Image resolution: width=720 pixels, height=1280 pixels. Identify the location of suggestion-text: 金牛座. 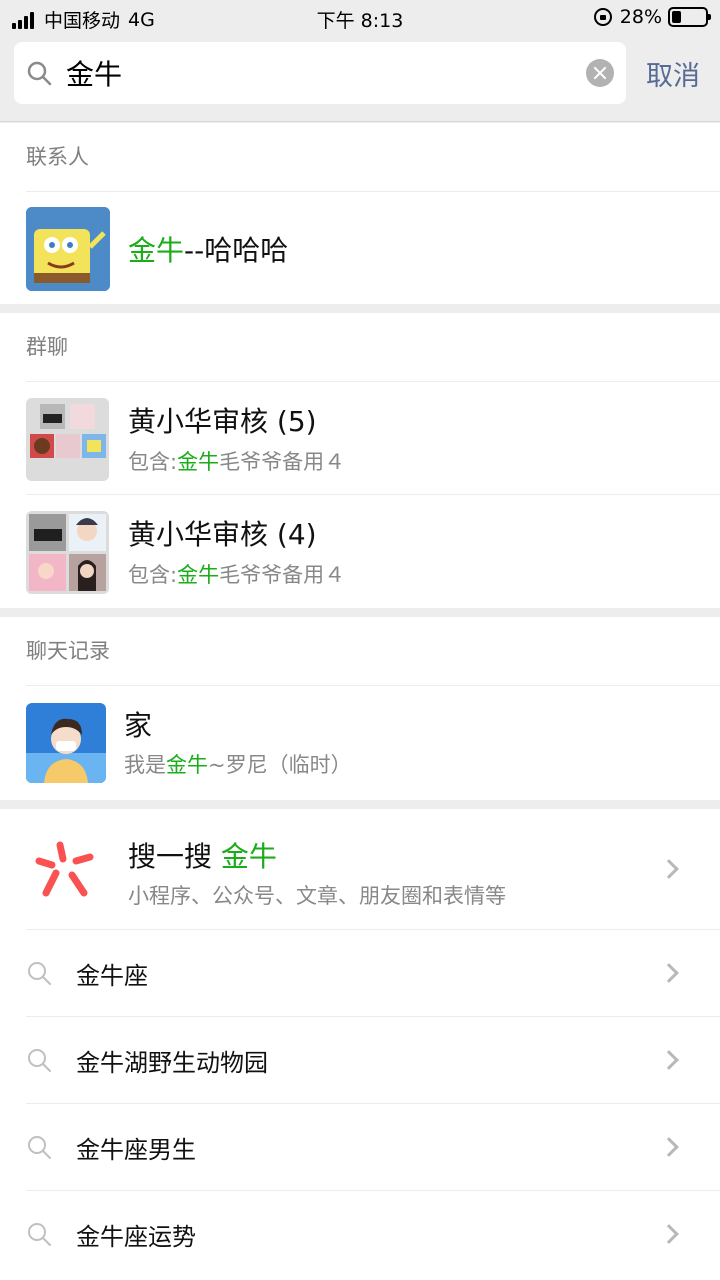
(112, 976).